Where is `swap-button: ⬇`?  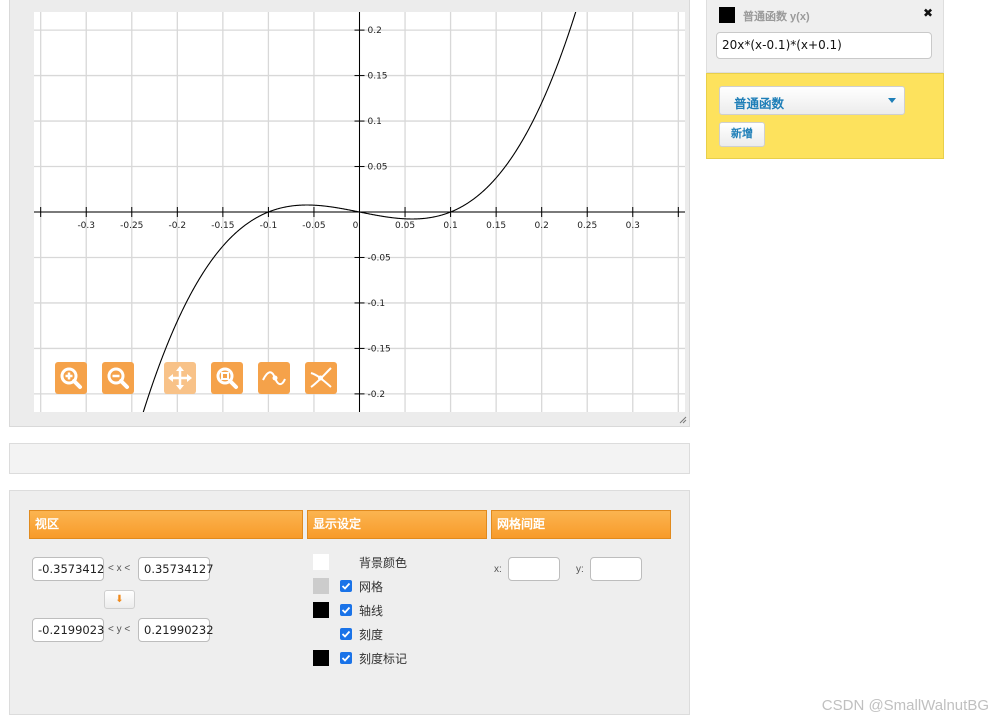 swap-button: ⬇ is located at coordinates (119, 599).